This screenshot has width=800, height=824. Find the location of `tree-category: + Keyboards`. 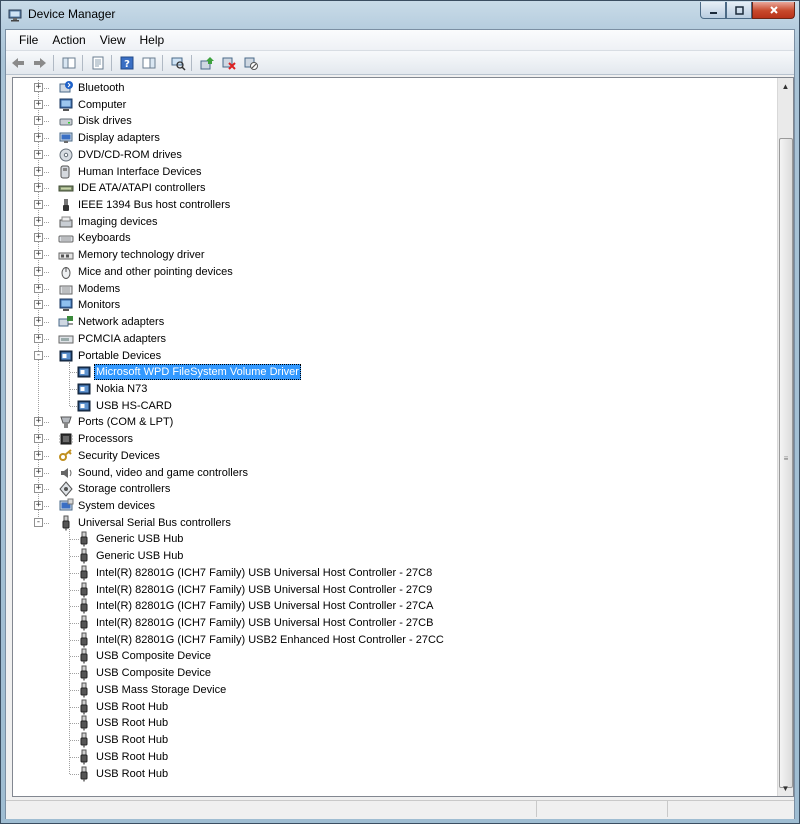

tree-category: + Keyboards is located at coordinates (393, 238).